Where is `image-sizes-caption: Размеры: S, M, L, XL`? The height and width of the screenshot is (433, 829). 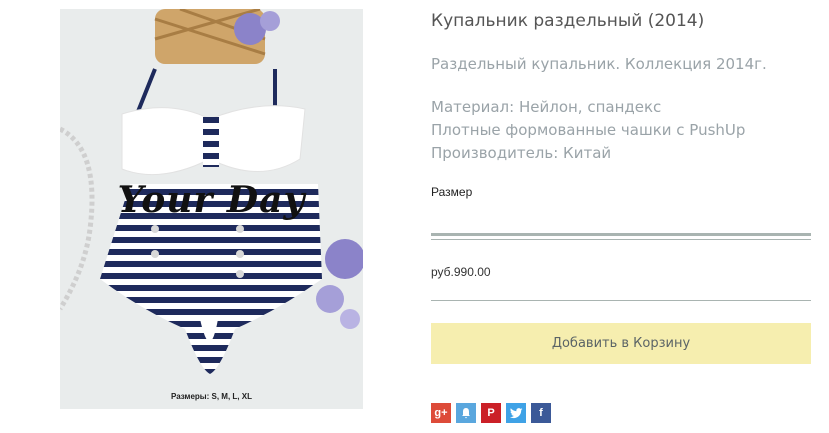 image-sizes-caption: Размеры: S, M, L, XL is located at coordinates (211, 396).